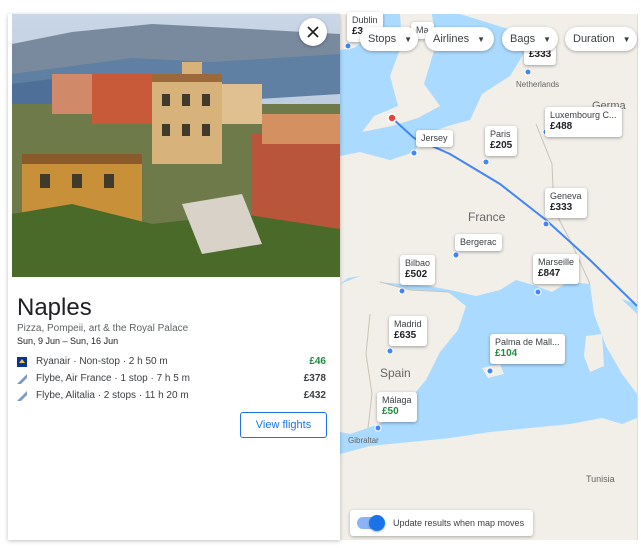 The height and width of the screenshot is (548, 641). I want to click on map-tag-bilbao: Bilbao £502, so click(418, 270).